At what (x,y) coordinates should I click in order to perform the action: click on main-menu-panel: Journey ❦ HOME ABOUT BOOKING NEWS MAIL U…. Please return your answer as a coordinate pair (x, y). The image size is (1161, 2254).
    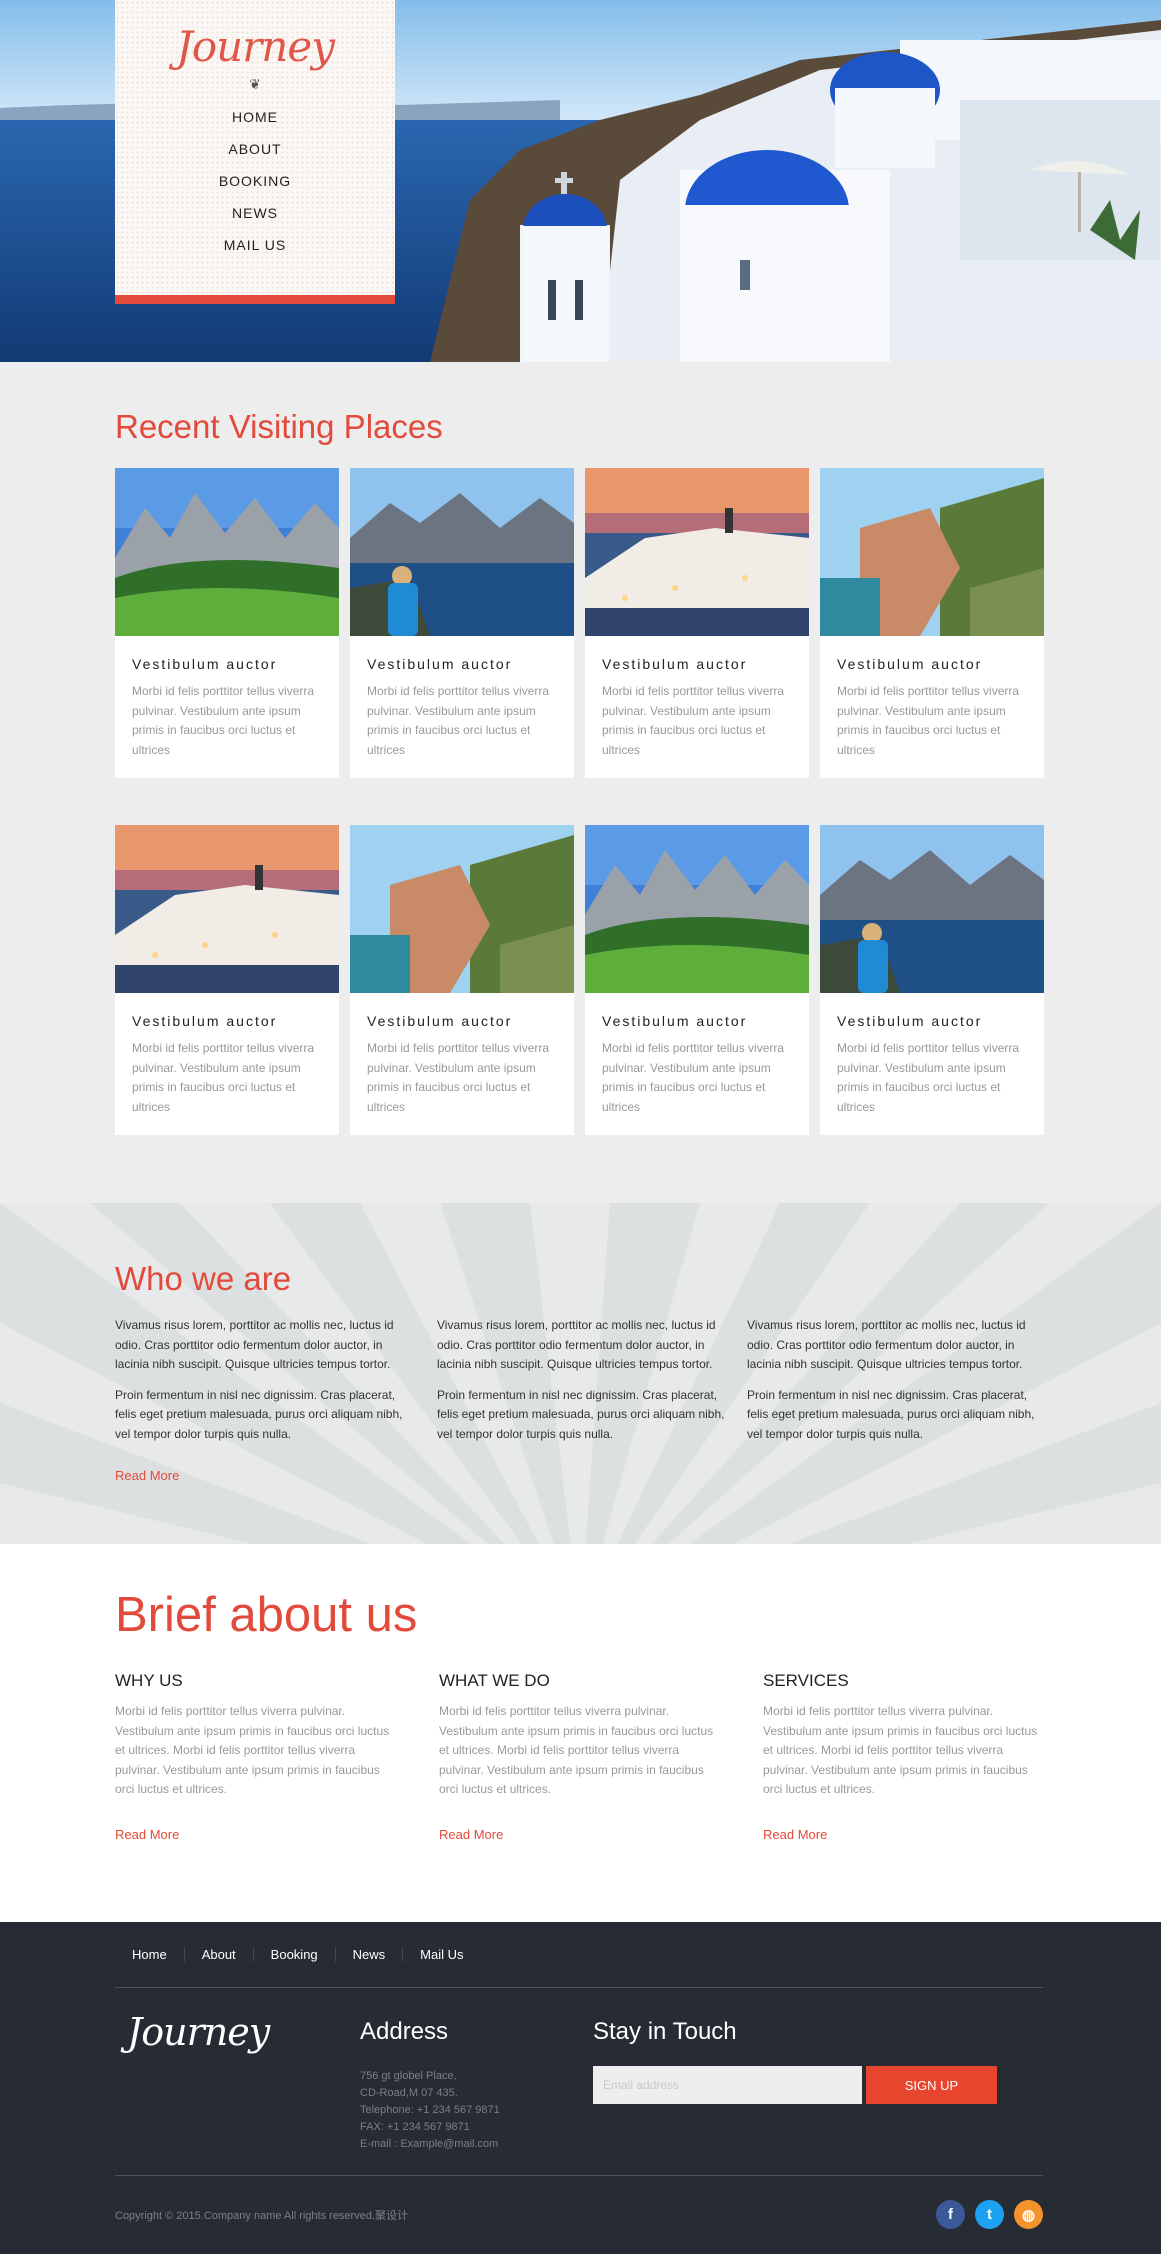
    Looking at the image, I should click on (255, 152).